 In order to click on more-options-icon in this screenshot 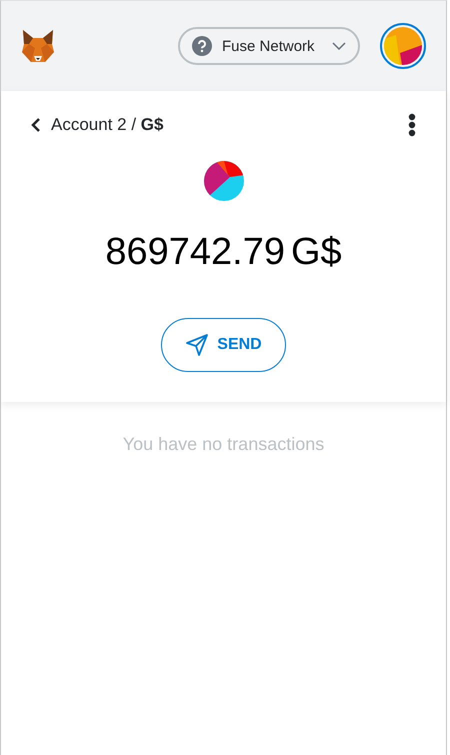, I will do `click(412, 125)`.